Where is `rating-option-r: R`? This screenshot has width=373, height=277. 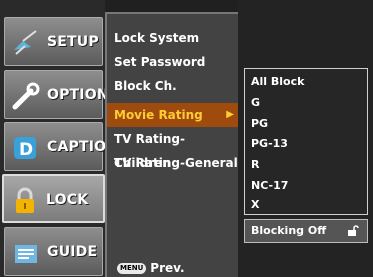 rating-option-r: R is located at coordinates (255, 164).